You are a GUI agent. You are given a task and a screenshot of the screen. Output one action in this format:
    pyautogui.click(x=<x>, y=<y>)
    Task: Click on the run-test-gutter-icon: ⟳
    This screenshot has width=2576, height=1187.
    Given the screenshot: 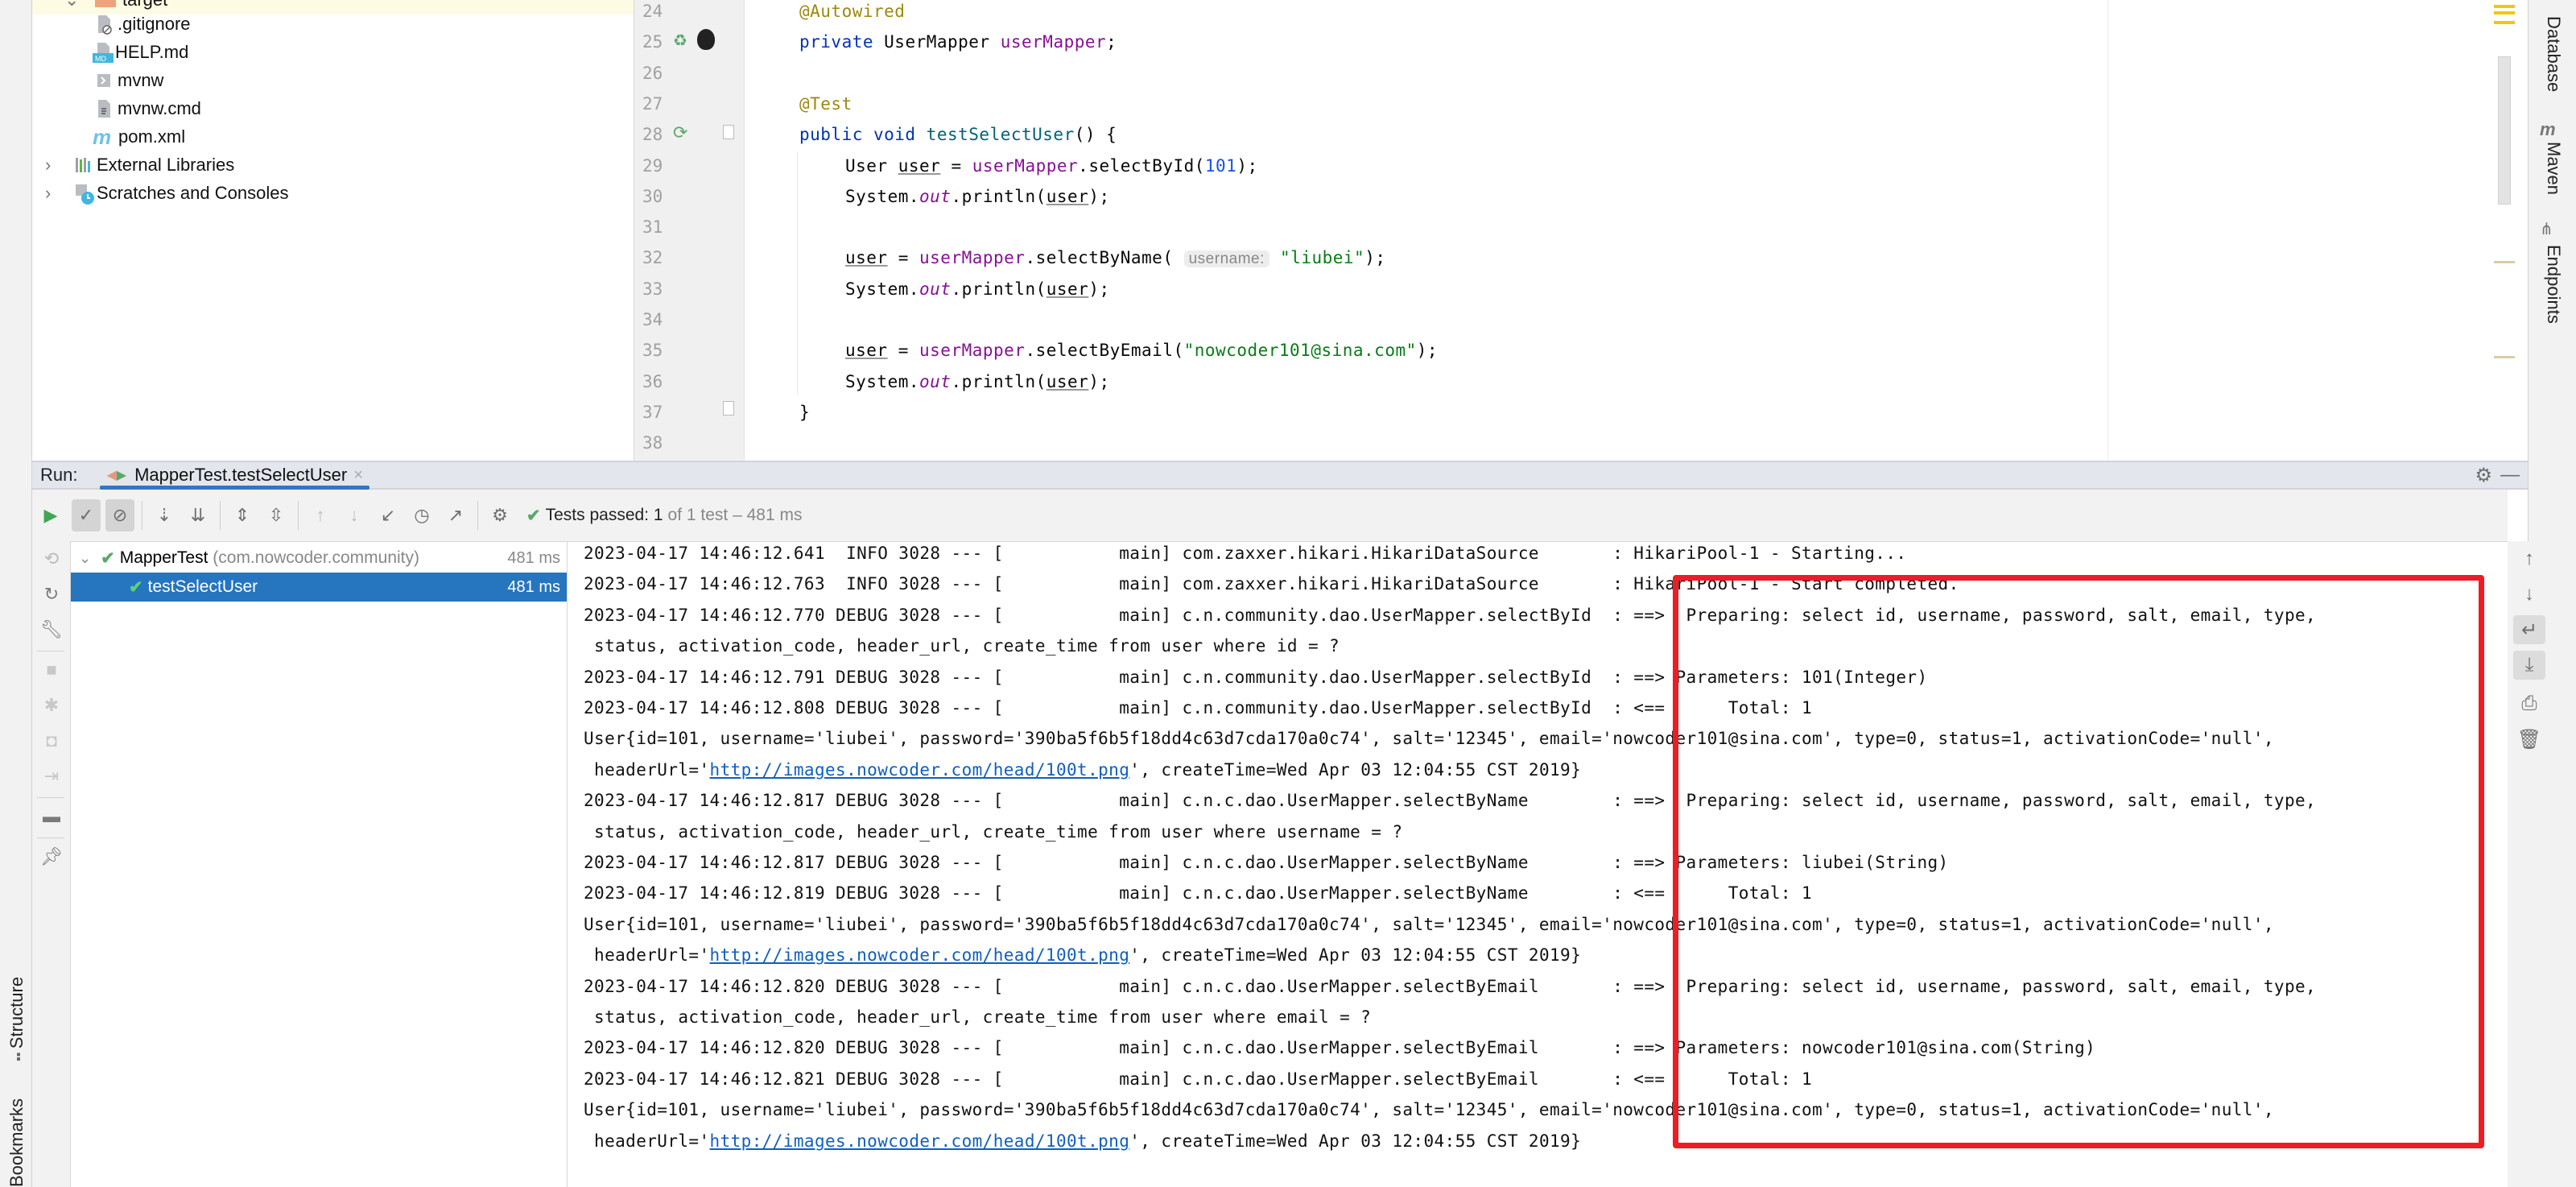 What is the action you would take?
    pyautogui.click(x=680, y=132)
    